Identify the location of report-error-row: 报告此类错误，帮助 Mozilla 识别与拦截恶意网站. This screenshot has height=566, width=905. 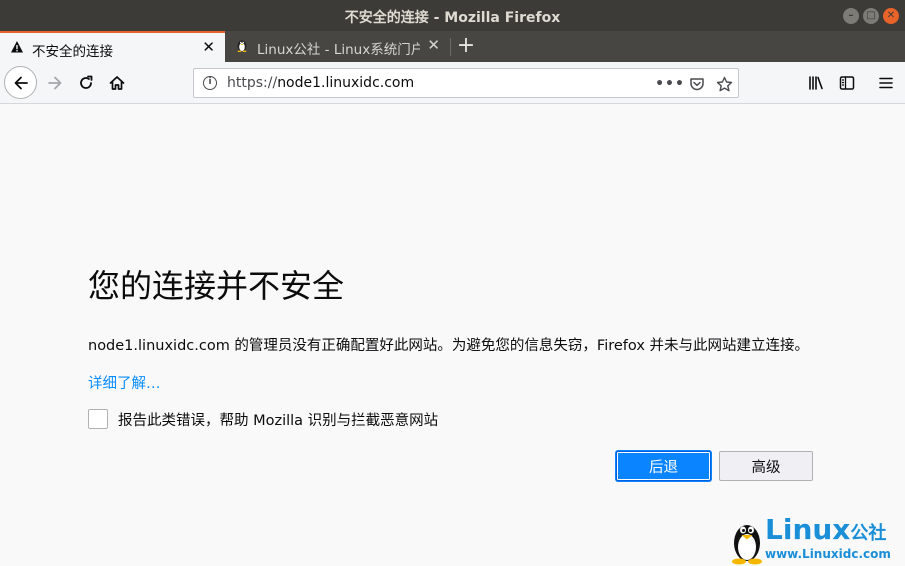
(263, 419).